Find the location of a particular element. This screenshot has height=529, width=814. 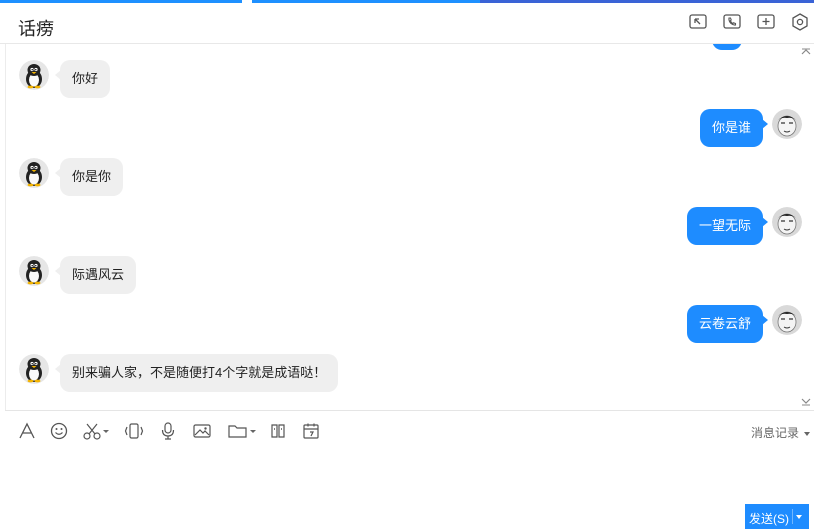

message-row: 别来骗人家，不是随便打4个字就是成语哒！ is located at coordinates (410, 373).